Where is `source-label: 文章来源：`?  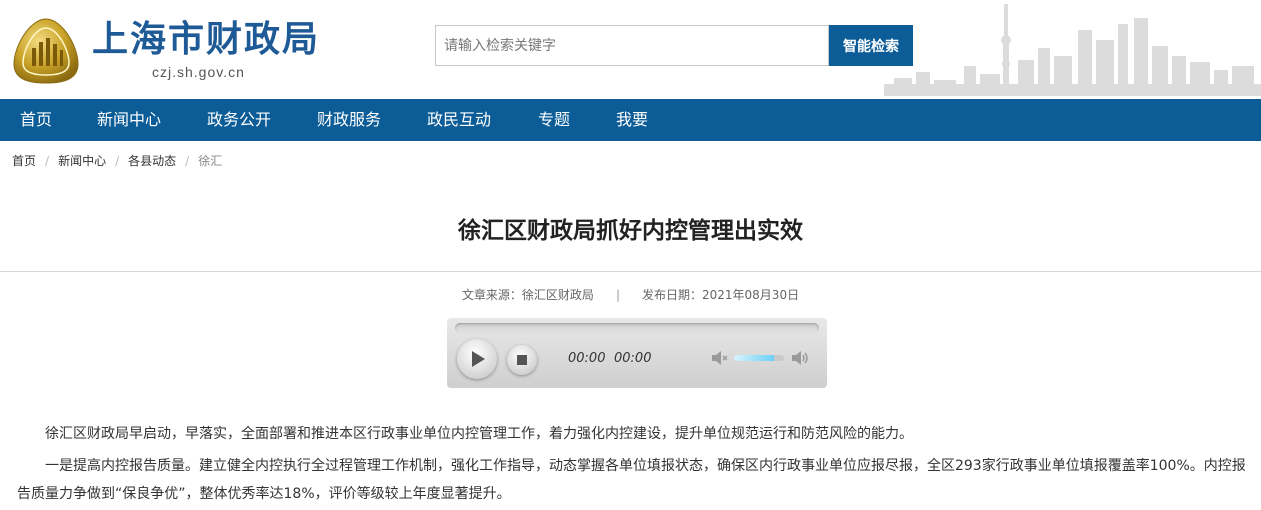 source-label: 文章来源： is located at coordinates (491, 295).